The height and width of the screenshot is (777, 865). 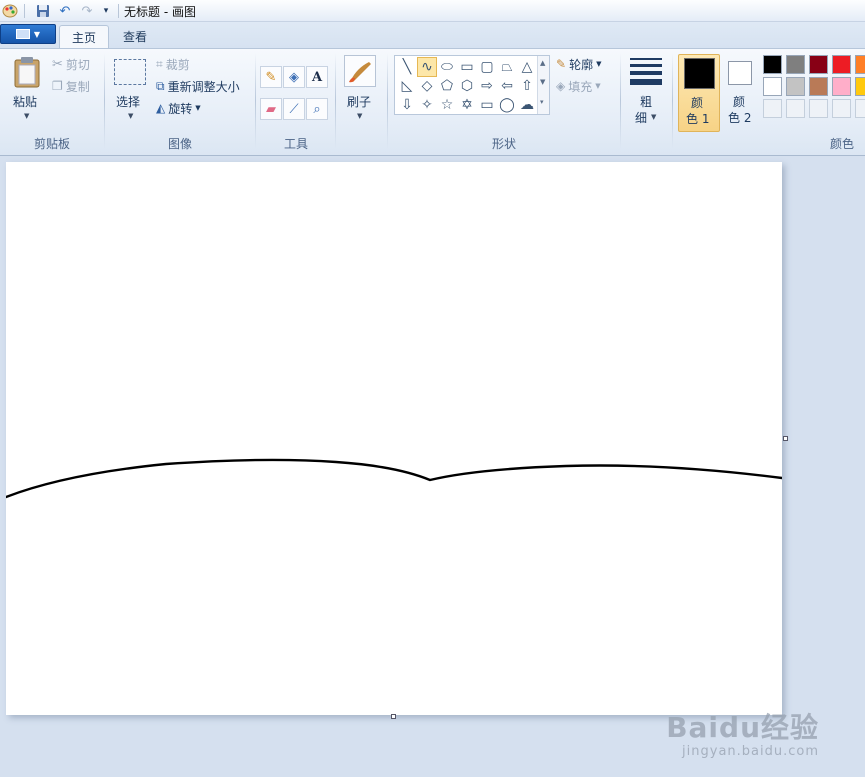 What do you see at coordinates (578, 86) in the screenshot?
I see `fill-button: ◈ 填充 ▼` at bounding box center [578, 86].